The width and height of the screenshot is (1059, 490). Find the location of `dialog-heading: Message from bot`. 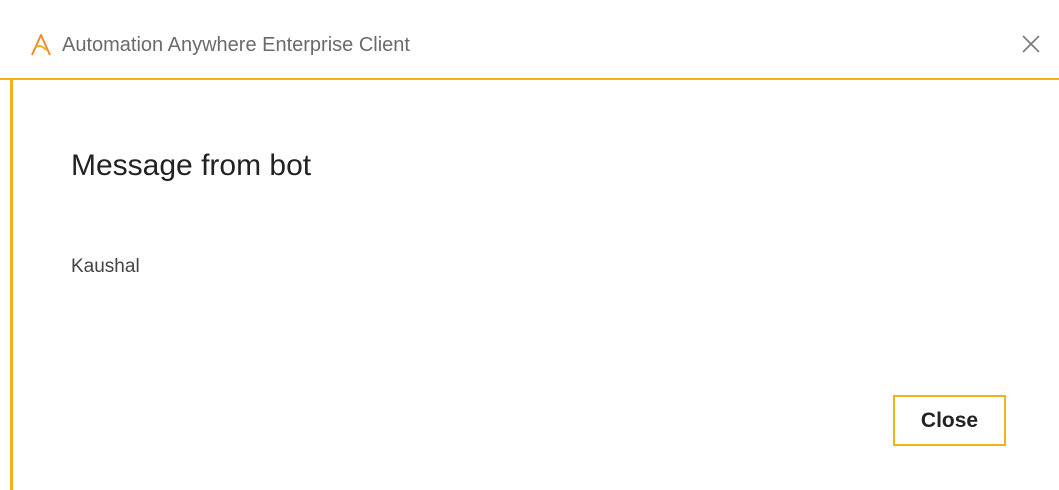

dialog-heading: Message from bot is located at coordinates (191, 165).